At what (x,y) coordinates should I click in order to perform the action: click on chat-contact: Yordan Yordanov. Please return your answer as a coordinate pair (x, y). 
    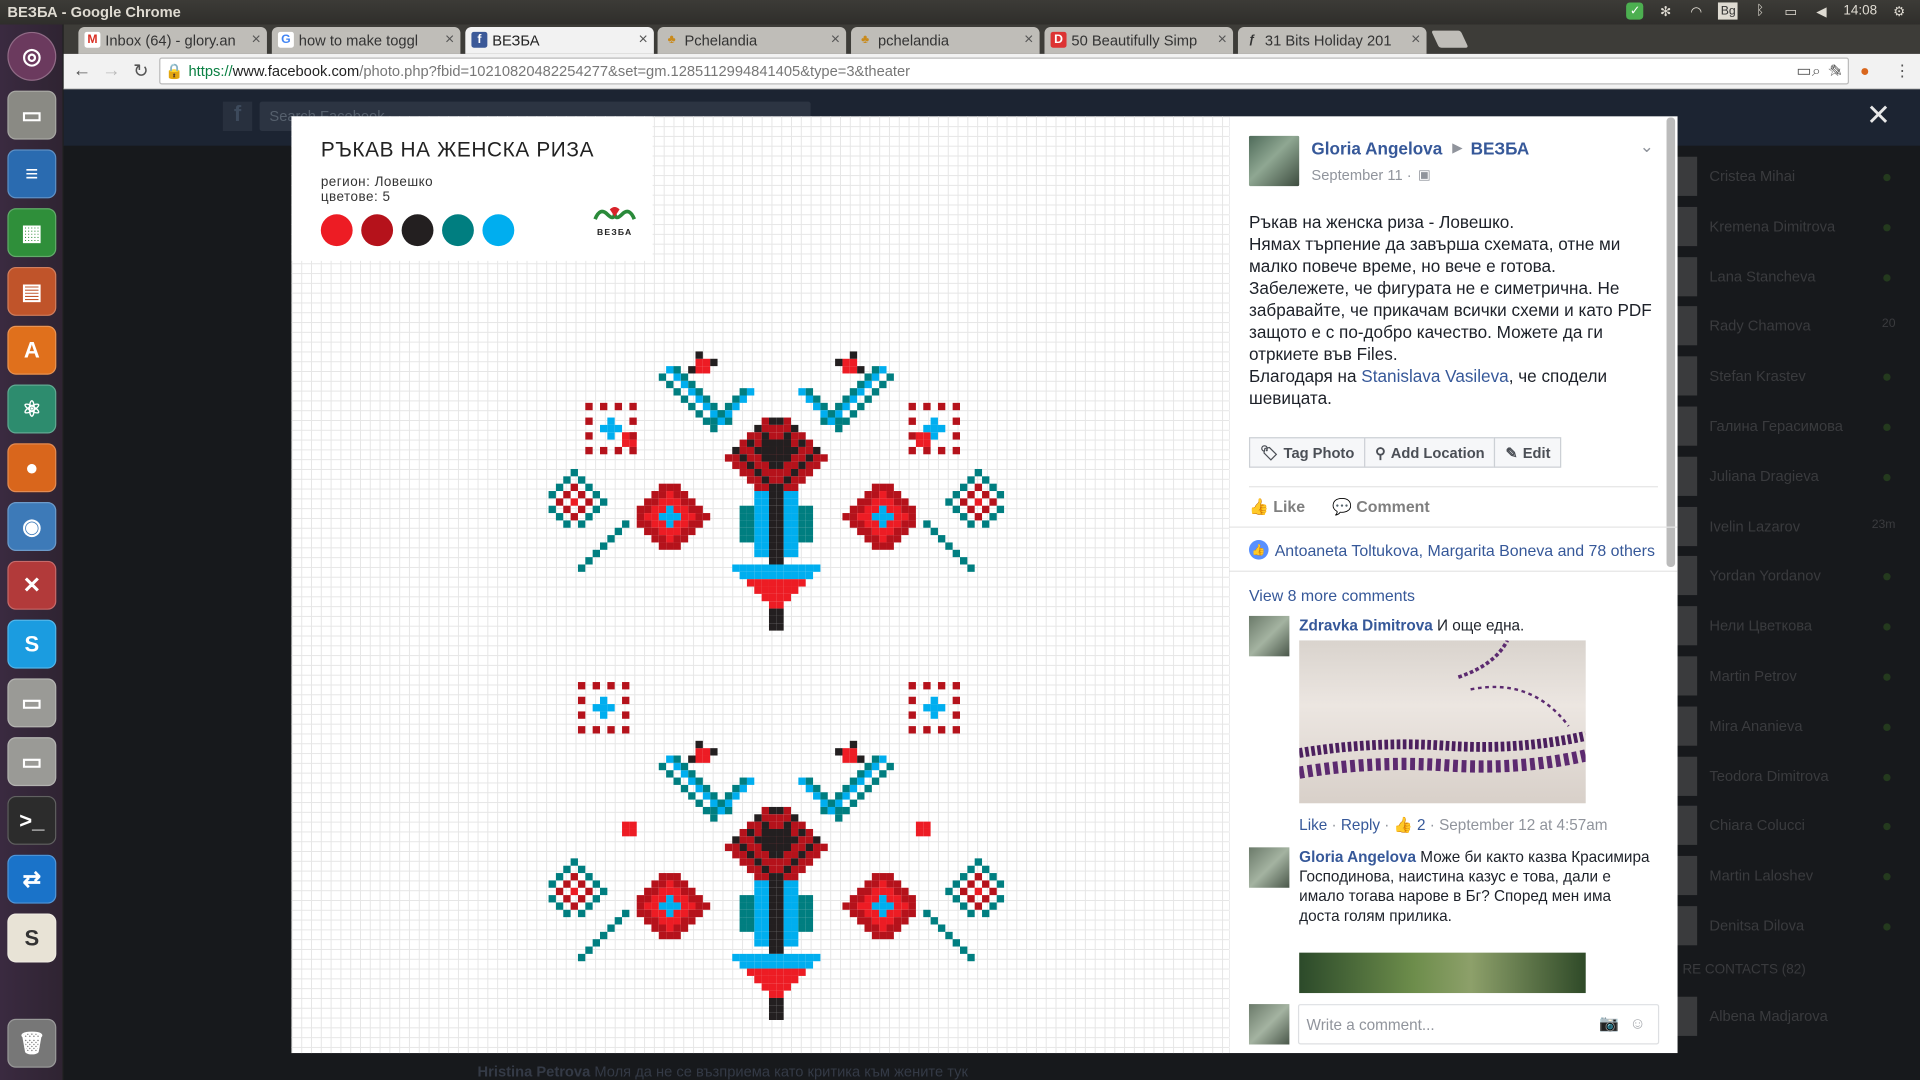
    Looking at the image, I should click on (1798, 575).